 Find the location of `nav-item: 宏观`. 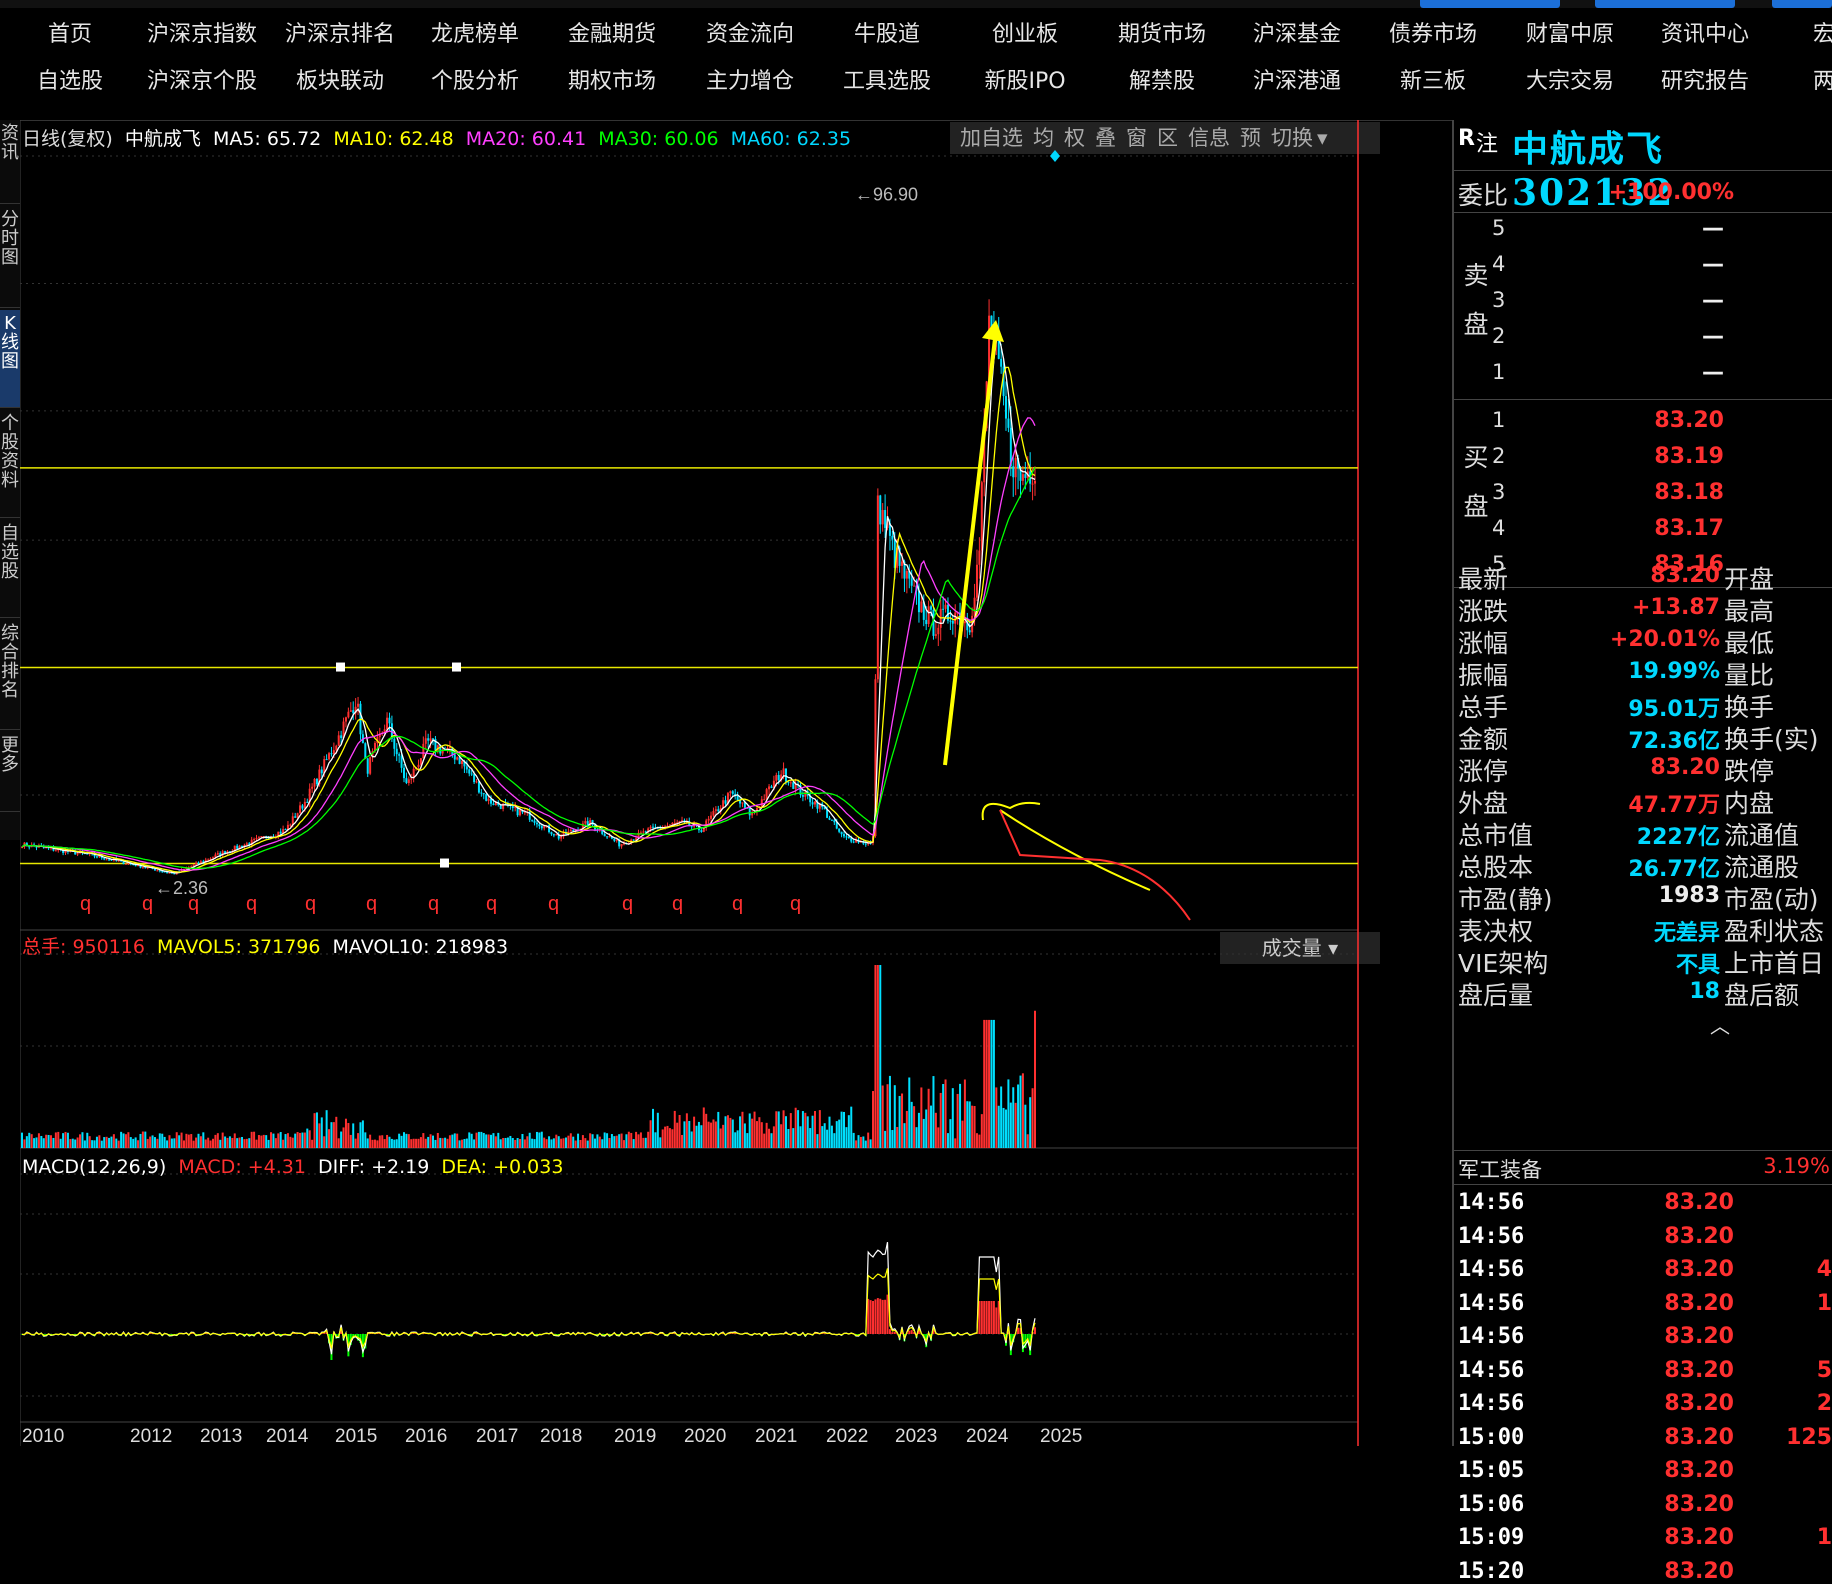

nav-item: 宏观 is located at coordinates (1801, 35).